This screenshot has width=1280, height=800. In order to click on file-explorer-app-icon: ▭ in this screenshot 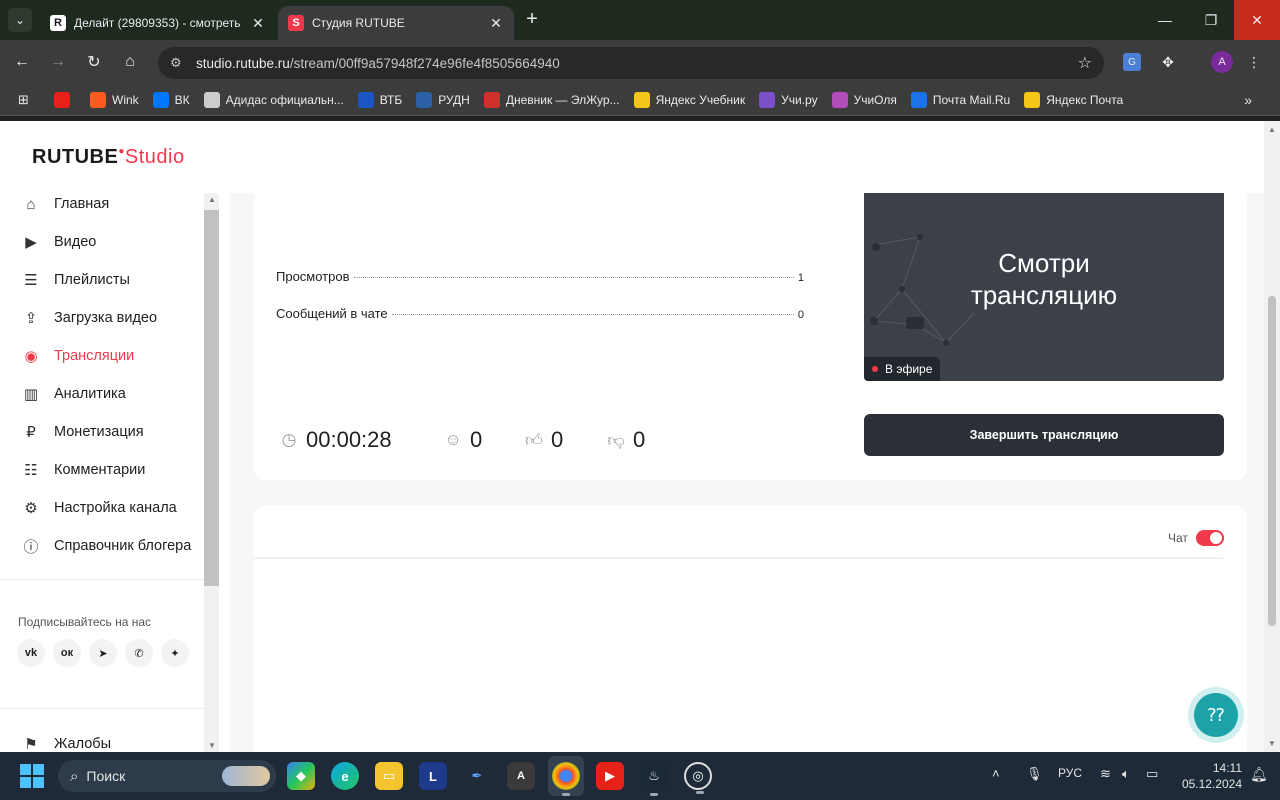, I will do `click(389, 776)`.